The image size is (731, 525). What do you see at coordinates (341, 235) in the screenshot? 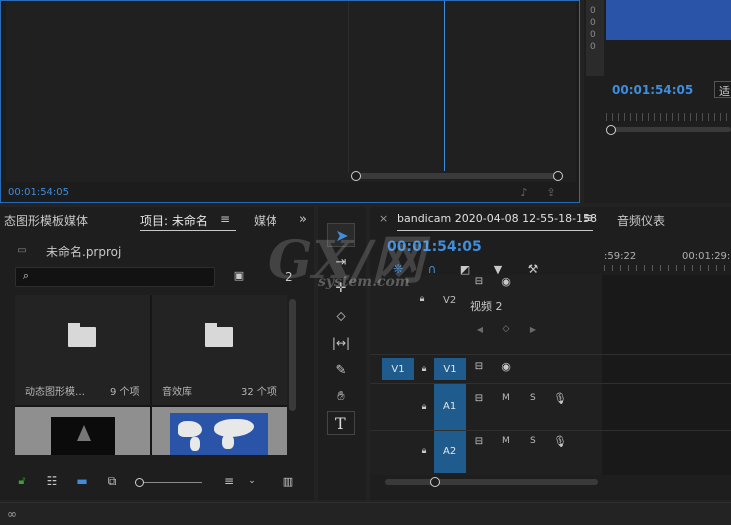
I see `selection-tool: ➤` at bounding box center [341, 235].